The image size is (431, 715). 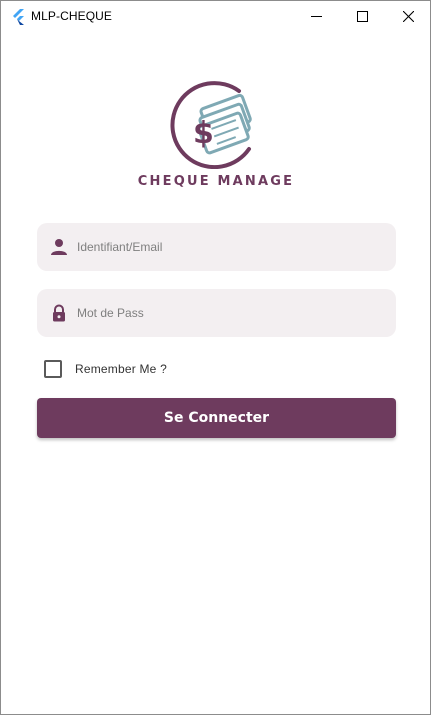 I want to click on password-field, so click(x=216, y=313).